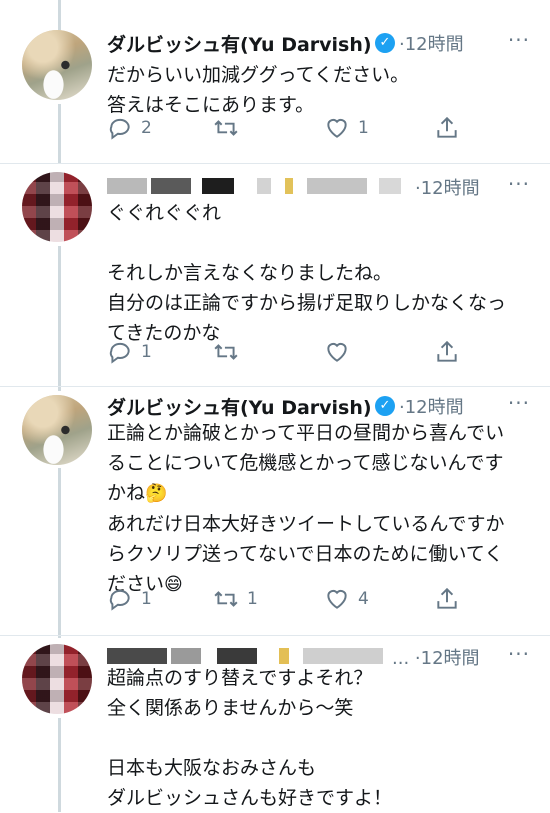 Image resolution: width=550 pixels, height=813 pixels. What do you see at coordinates (287, 128) in the screenshot?
I see `action-bar: 2 1` at bounding box center [287, 128].